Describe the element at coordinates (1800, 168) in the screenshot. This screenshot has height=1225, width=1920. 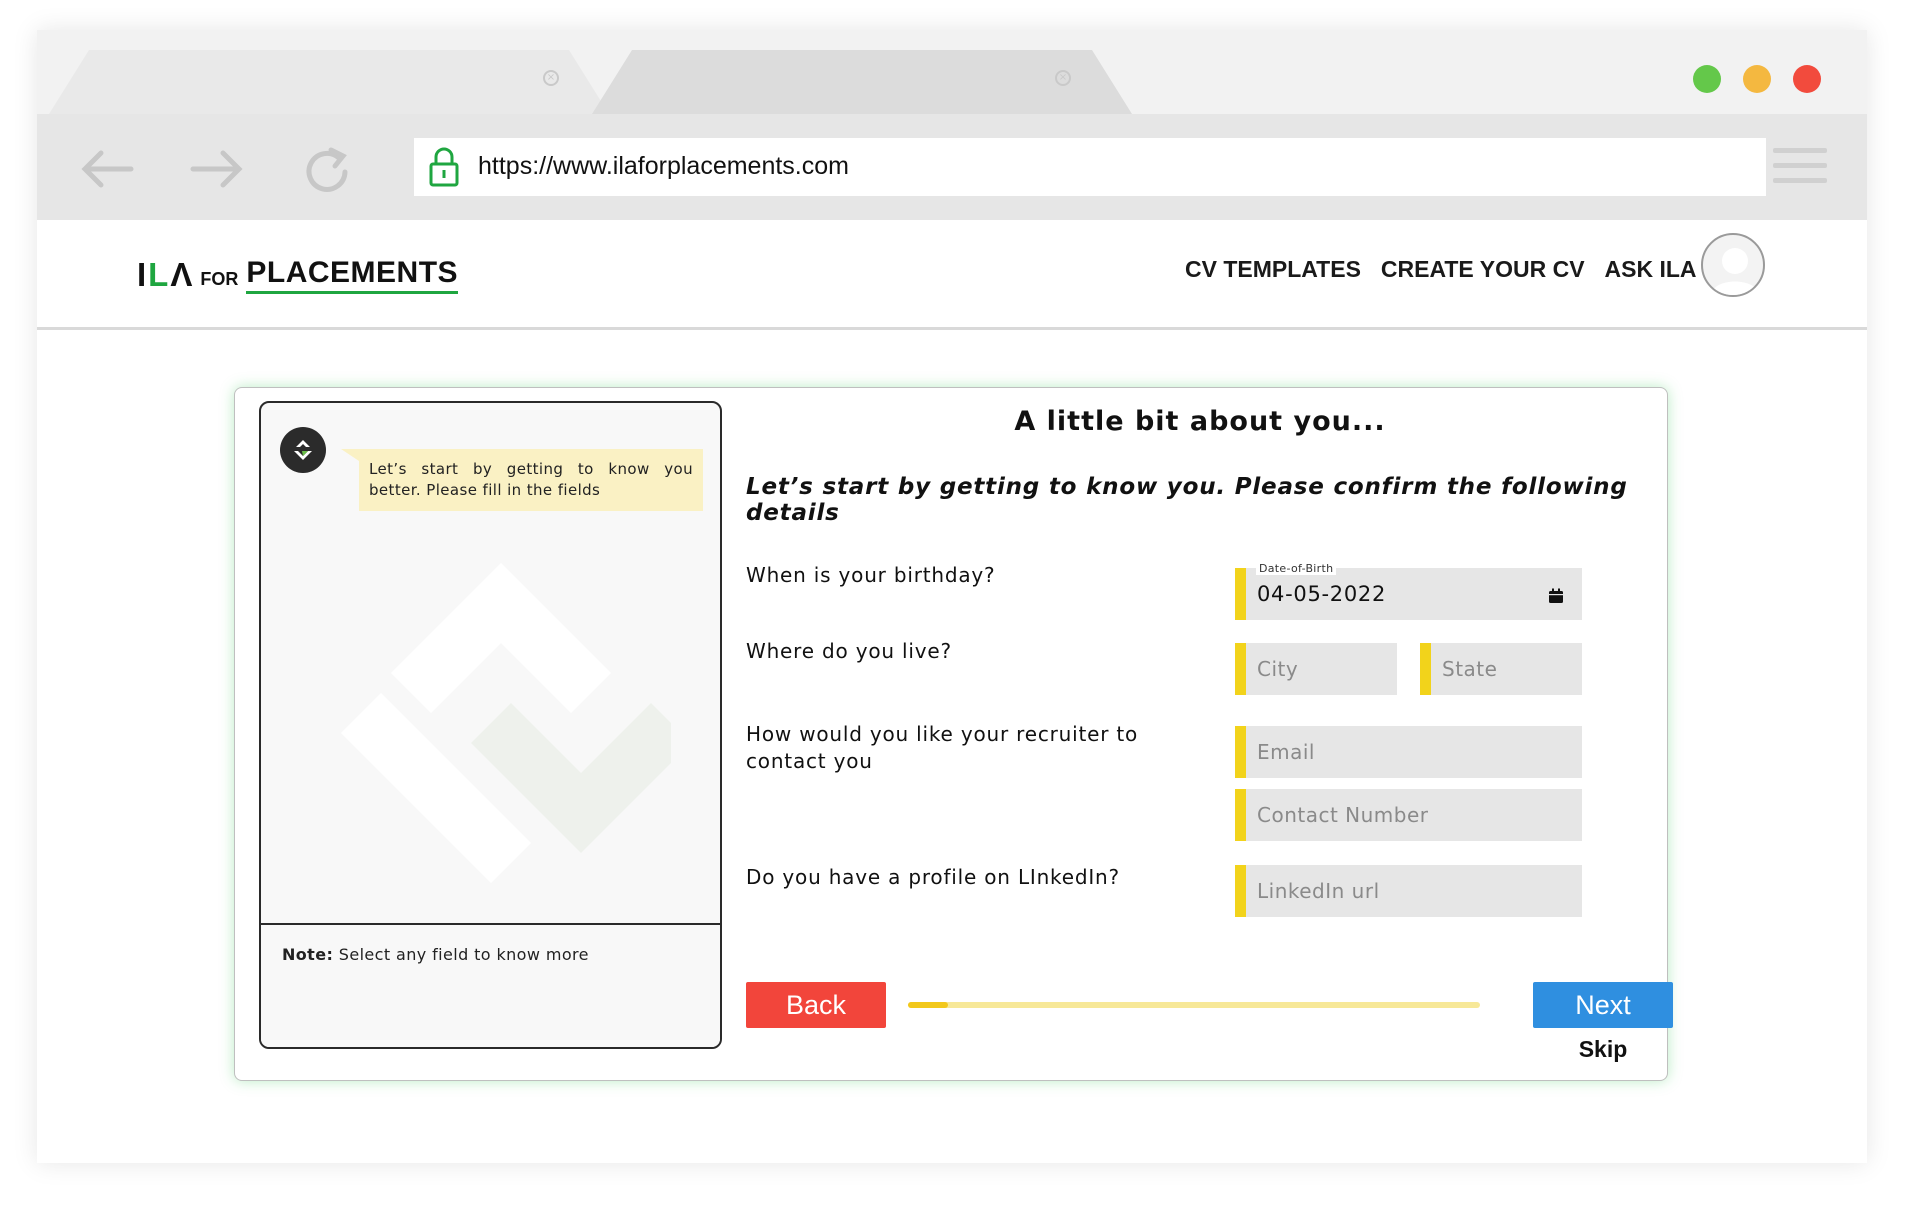
I see `hamburger-menu-icon` at that location.